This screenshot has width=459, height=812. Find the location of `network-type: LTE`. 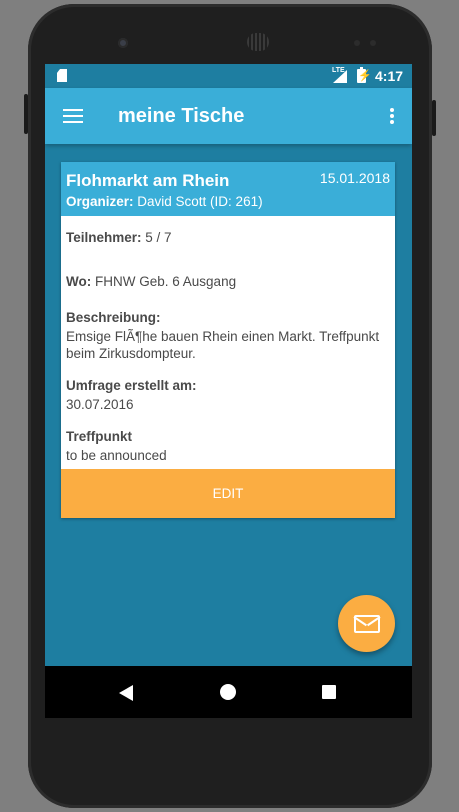

network-type: LTE is located at coordinates (338, 70).